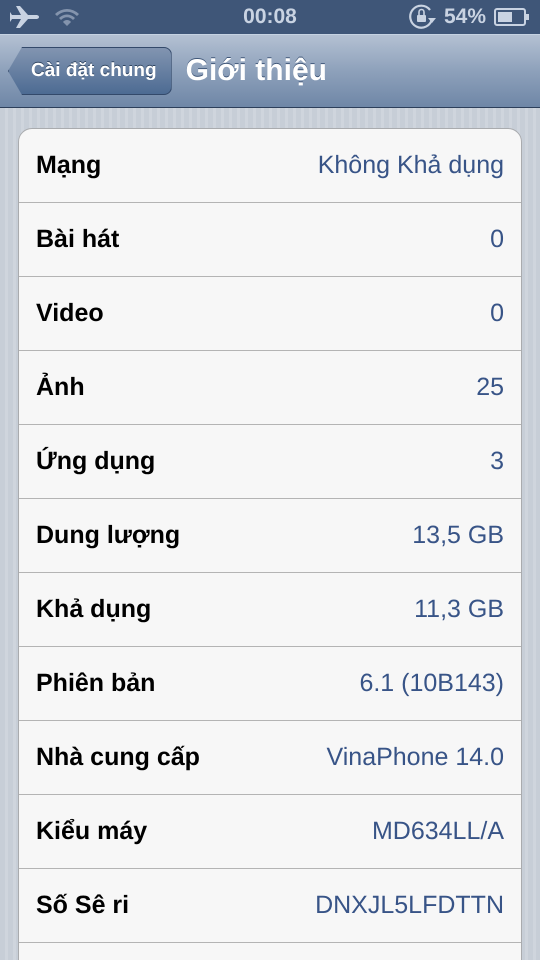 The width and height of the screenshot is (540, 960). What do you see at coordinates (96, 683) in the screenshot?
I see `row-label: Phiên bản` at bounding box center [96, 683].